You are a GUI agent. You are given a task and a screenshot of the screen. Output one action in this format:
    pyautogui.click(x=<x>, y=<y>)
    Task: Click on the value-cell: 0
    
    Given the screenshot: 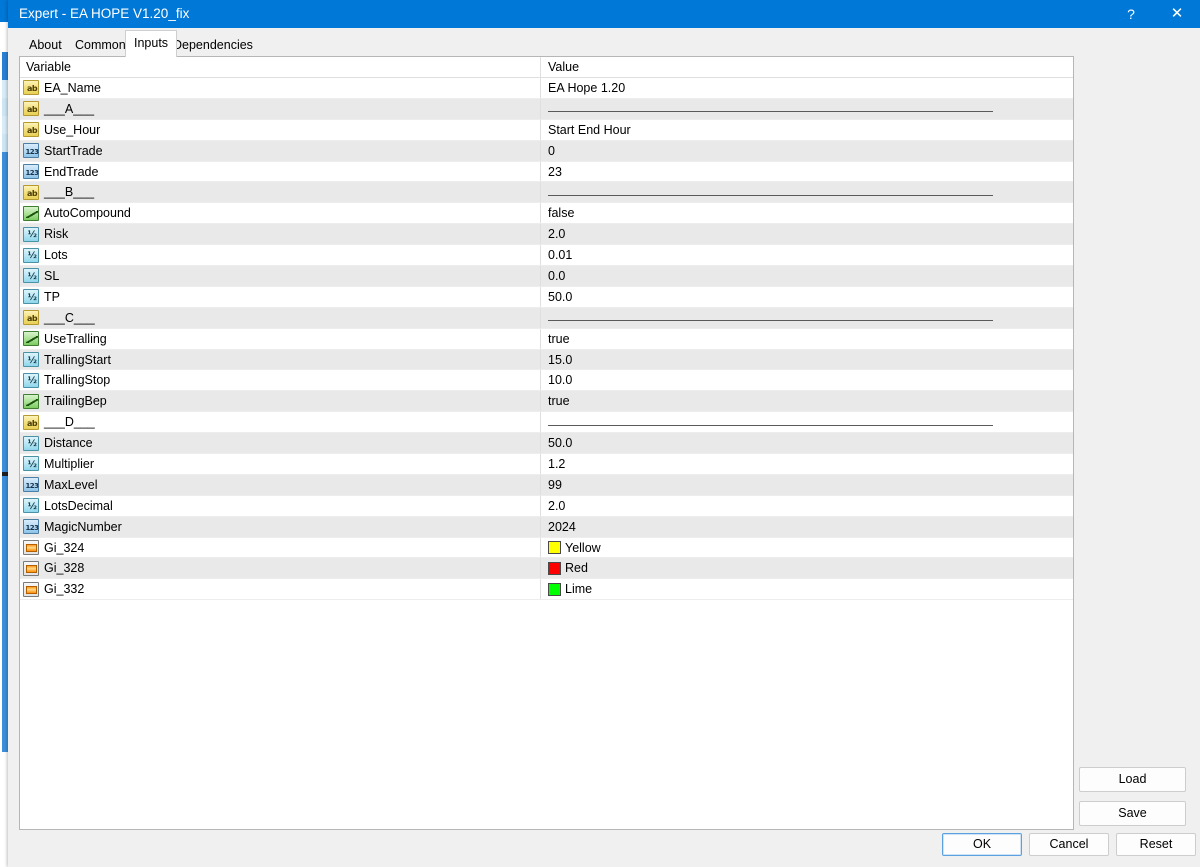 What is the action you would take?
    pyautogui.click(x=806, y=150)
    